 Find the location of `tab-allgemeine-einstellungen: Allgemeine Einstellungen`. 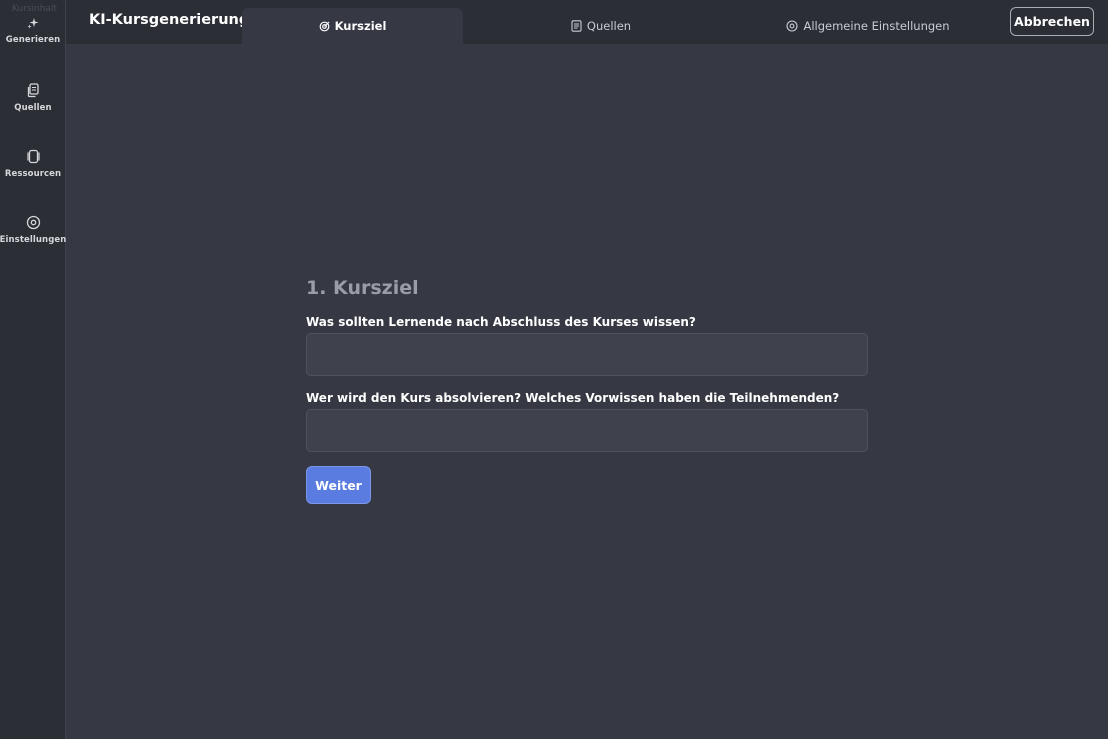

tab-allgemeine-einstellungen: Allgemeine Einstellungen is located at coordinates (868, 26).